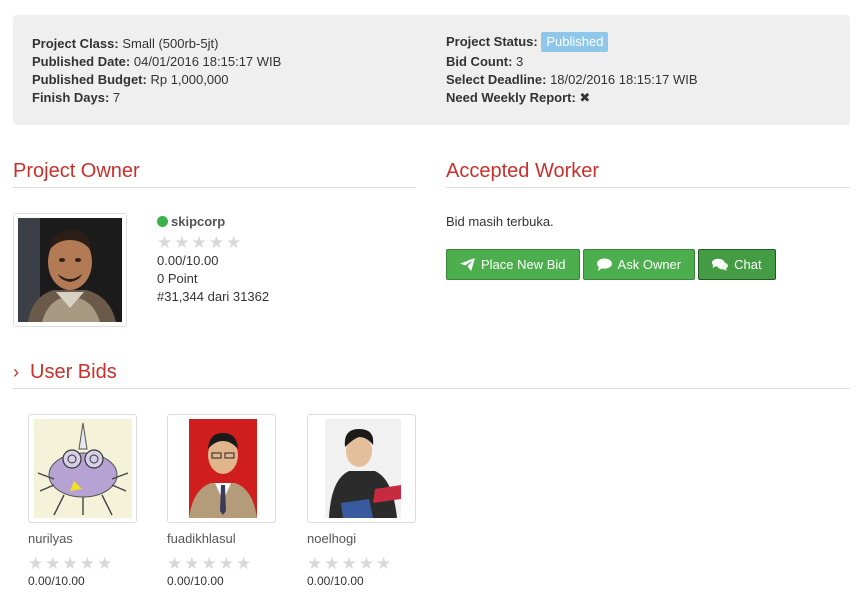 The image size is (858, 597). What do you see at coordinates (188, 260) in the screenshot?
I see `owner-rating: 0.00/10.00` at bounding box center [188, 260].